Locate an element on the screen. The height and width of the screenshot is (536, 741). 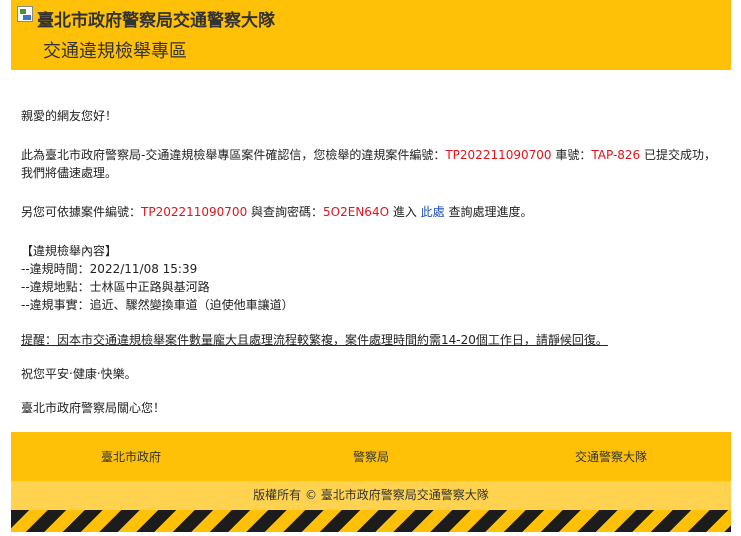
wishes-text: 祝您平安‧健康‧快樂。 is located at coordinates (79, 374).